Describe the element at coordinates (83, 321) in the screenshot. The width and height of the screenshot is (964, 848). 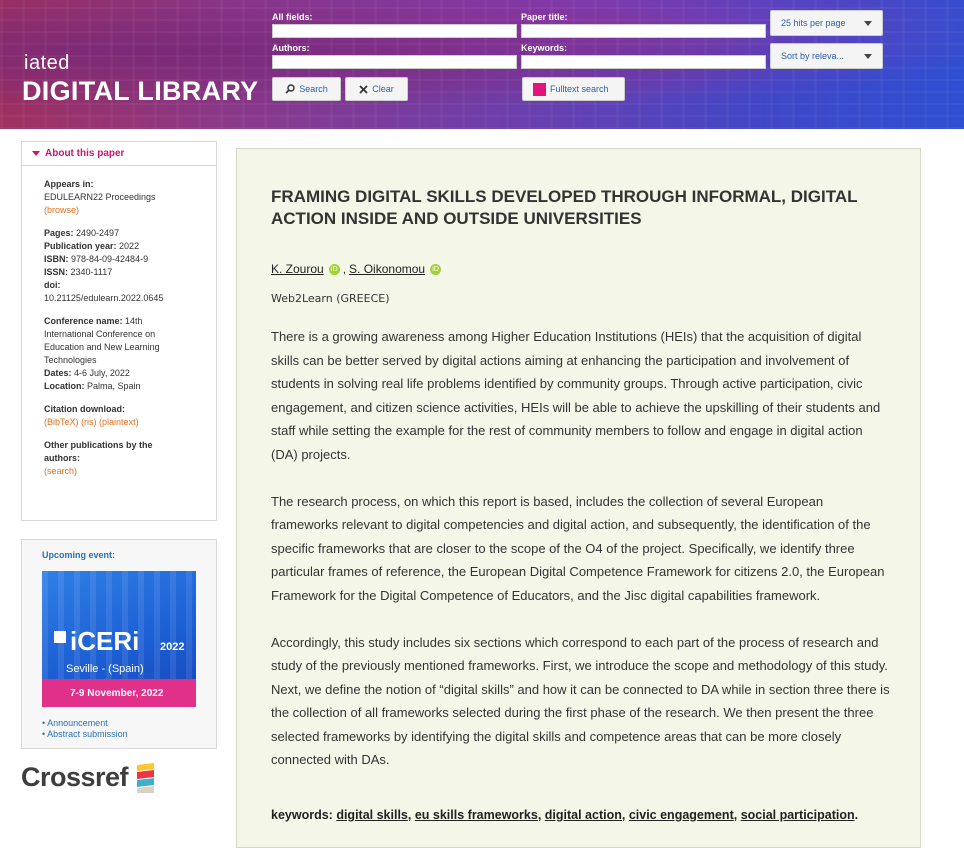
I see `conference-name-label: Conference name:` at that location.